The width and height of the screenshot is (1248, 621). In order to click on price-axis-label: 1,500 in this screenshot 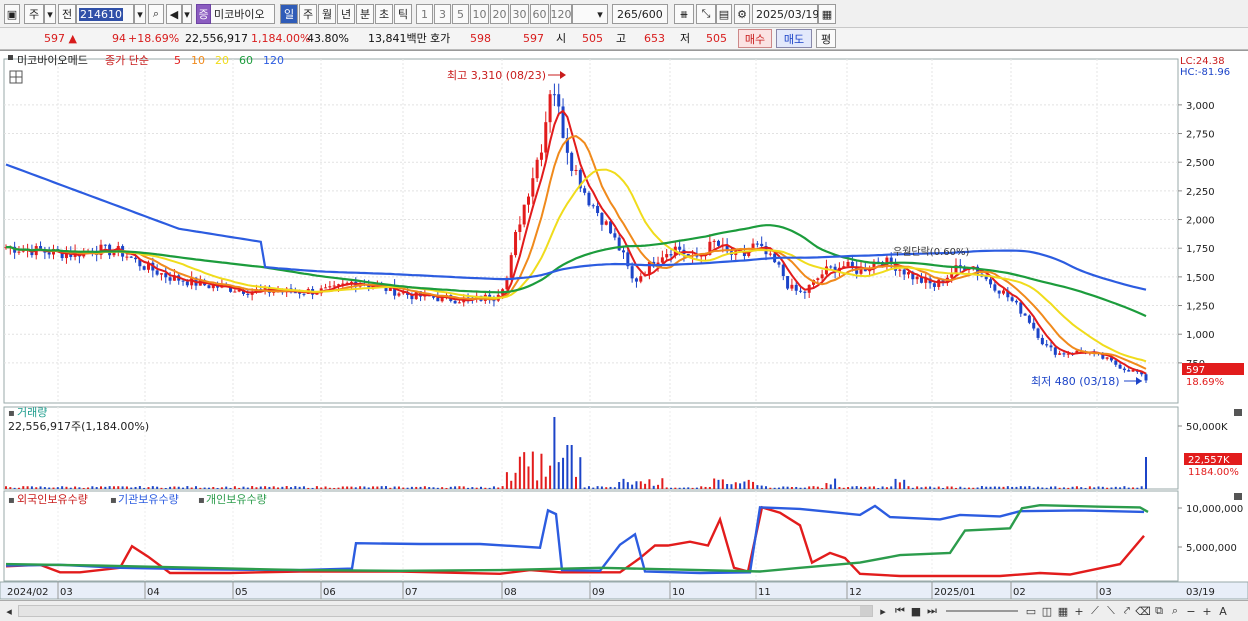, I will do `click(1200, 278)`.